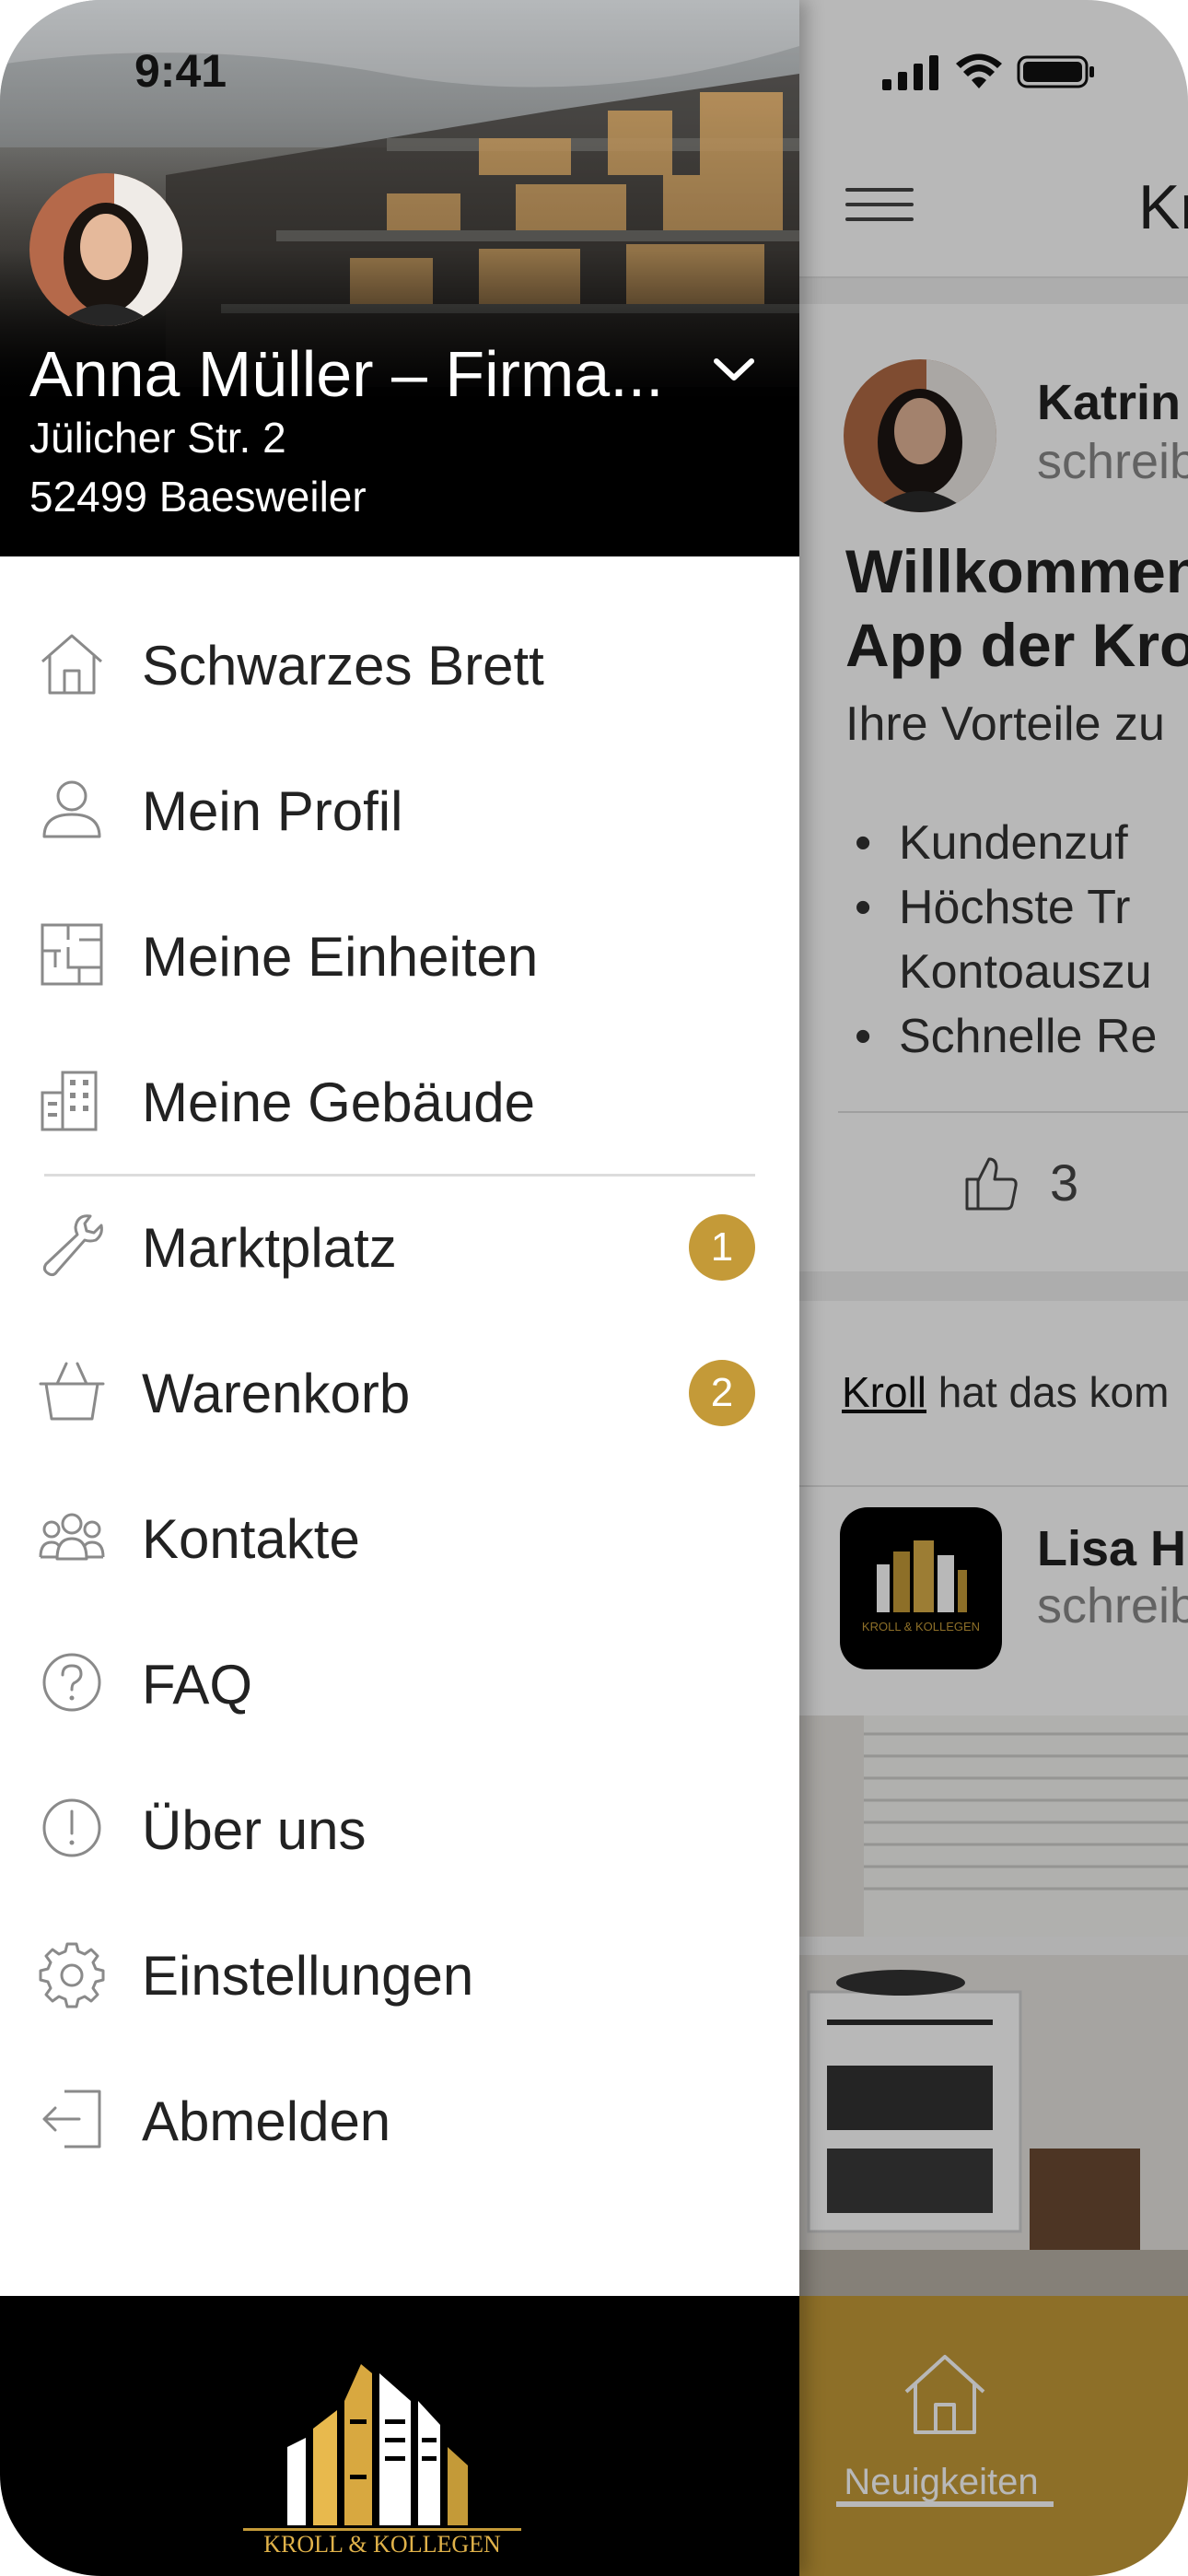 The width and height of the screenshot is (1188, 2576). I want to click on menu-item-schwarzes-brett: Schwarzes Brett, so click(399, 663).